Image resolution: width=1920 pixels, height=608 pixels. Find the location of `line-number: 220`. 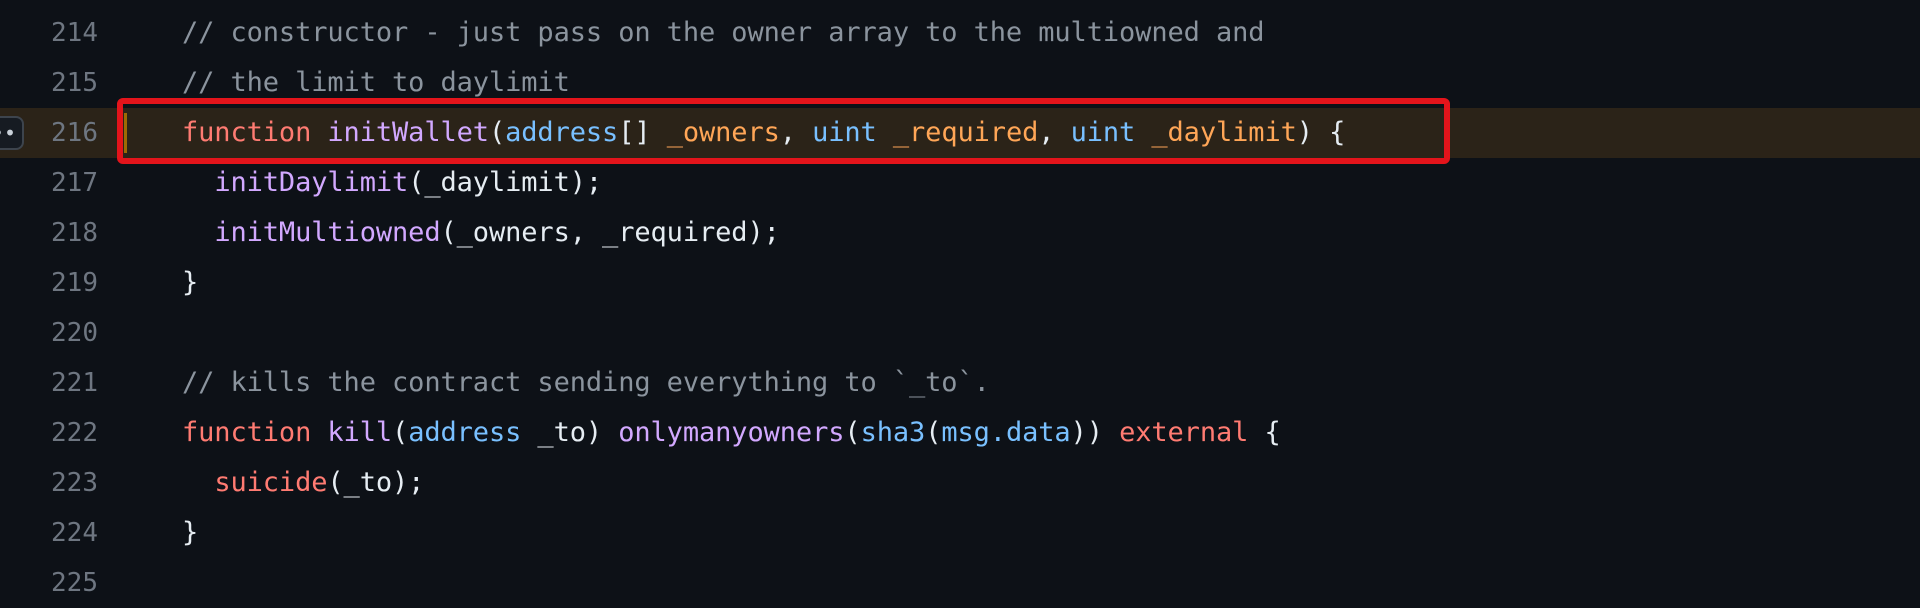

line-number: 220 is located at coordinates (49, 333).